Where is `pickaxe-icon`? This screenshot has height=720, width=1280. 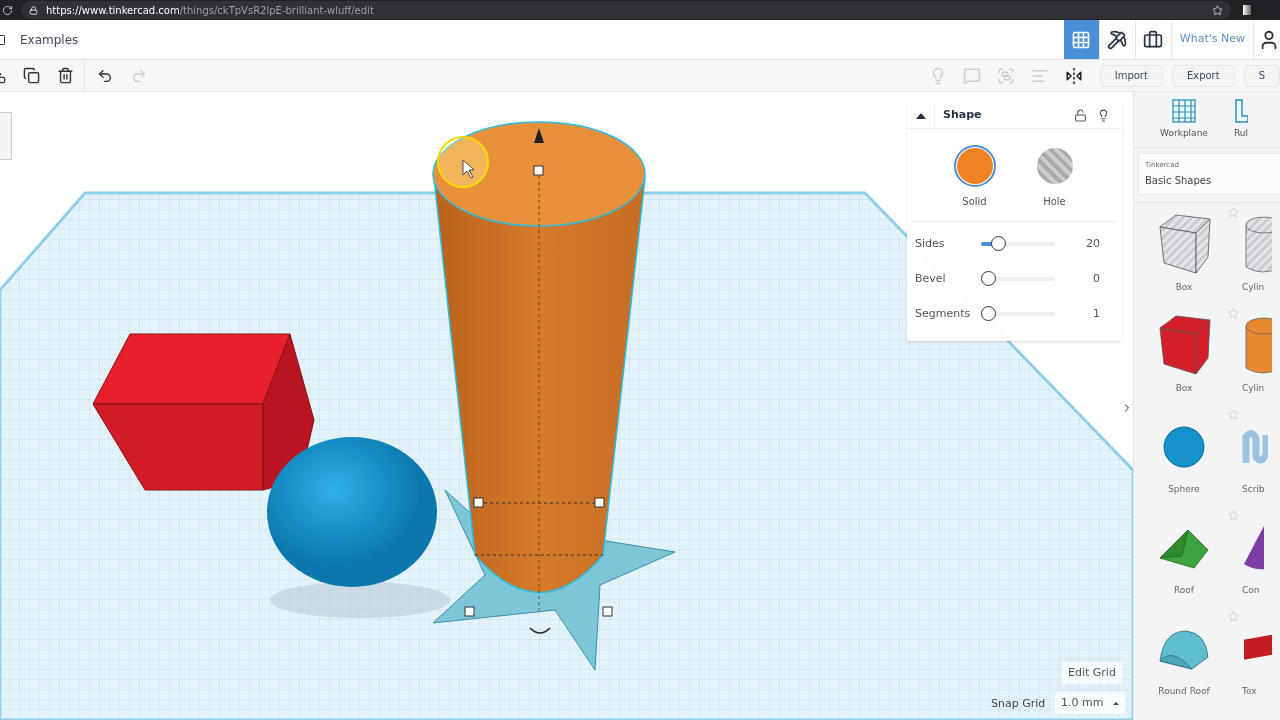
pickaxe-icon is located at coordinates (1117, 39).